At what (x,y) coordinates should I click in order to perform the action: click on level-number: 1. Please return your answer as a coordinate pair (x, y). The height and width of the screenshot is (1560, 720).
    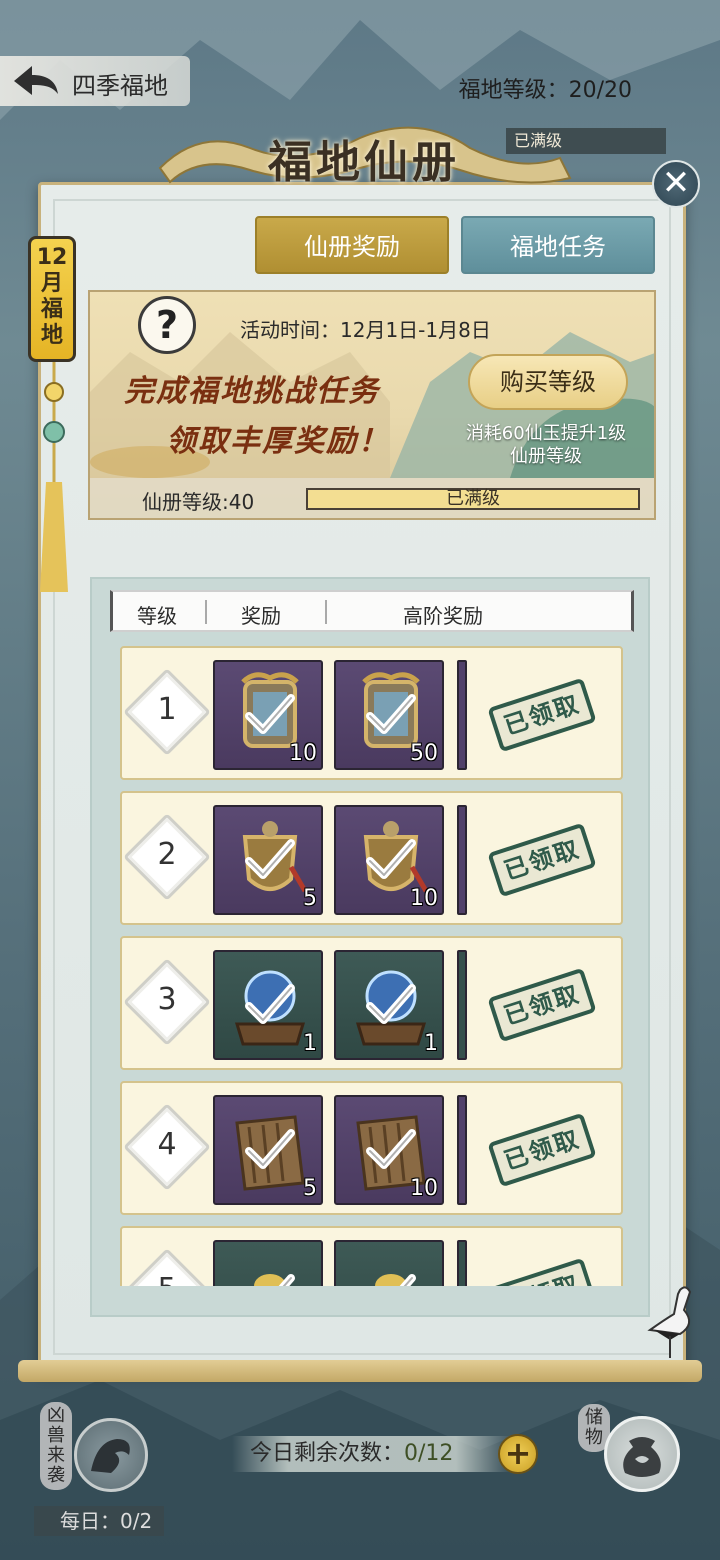
    Looking at the image, I should click on (167, 709).